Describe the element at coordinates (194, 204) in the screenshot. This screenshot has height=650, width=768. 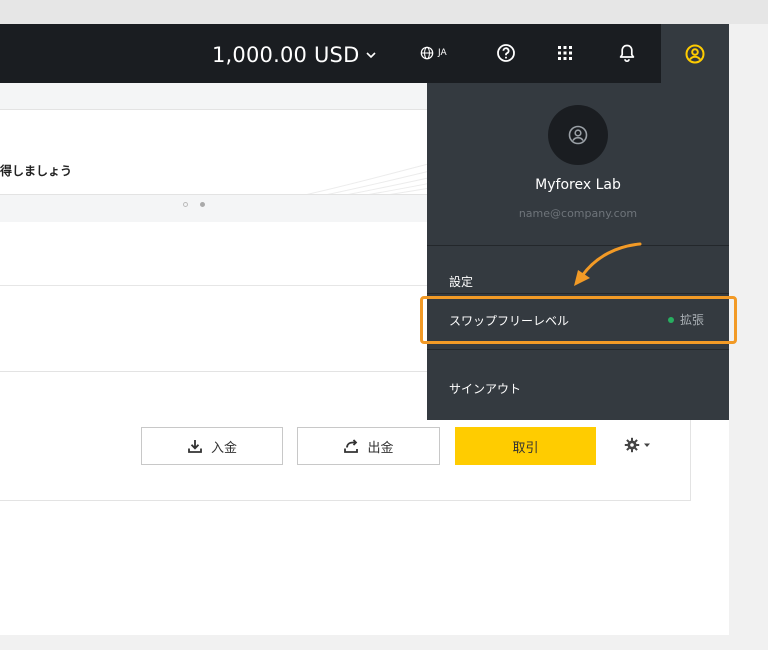
I see `carousel-dots` at that location.